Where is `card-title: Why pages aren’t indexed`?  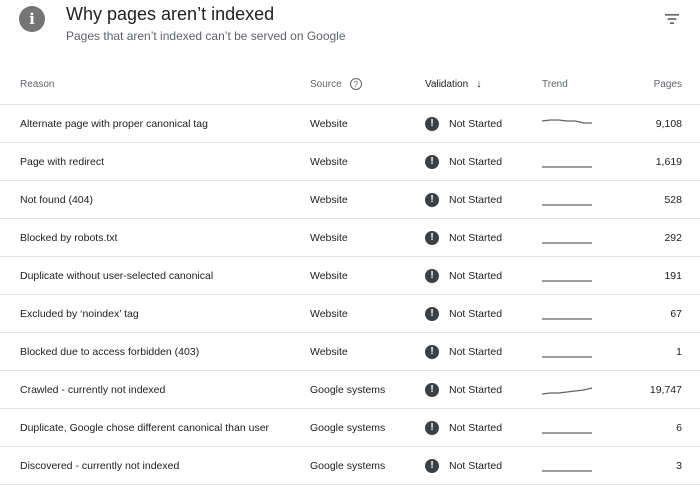 card-title: Why pages aren’t indexed is located at coordinates (170, 14).